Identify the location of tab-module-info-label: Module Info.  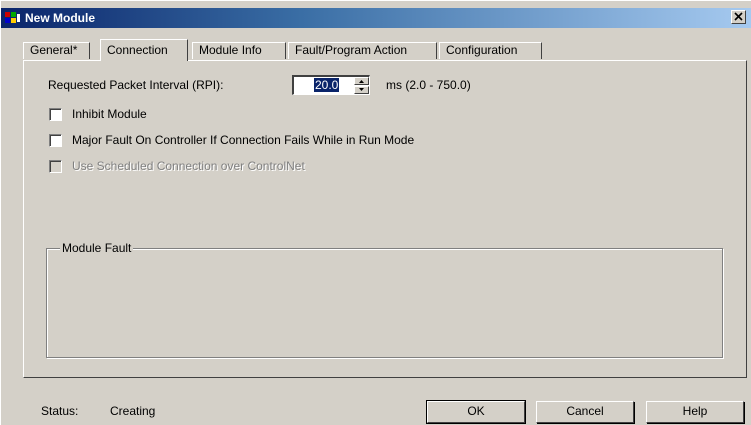
(230, 50).